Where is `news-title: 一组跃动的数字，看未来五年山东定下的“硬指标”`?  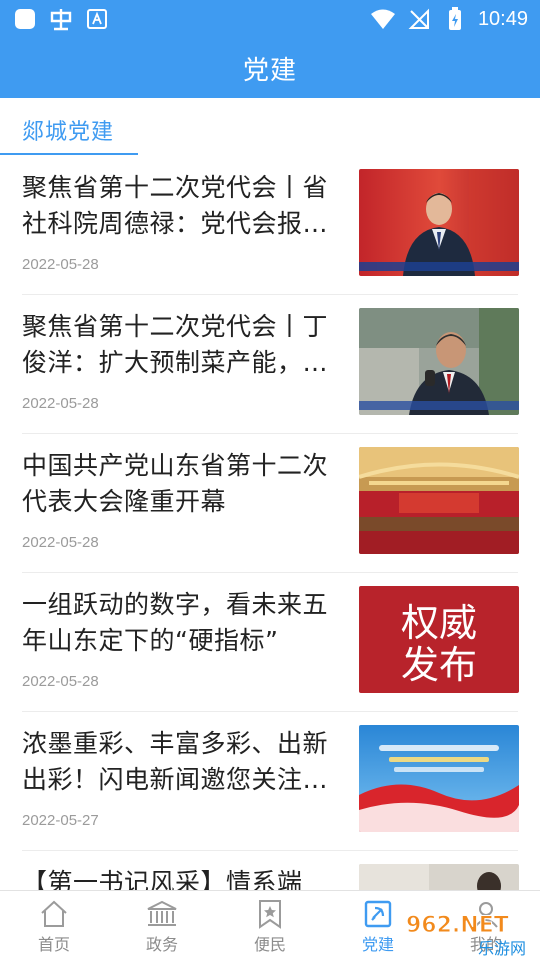 news-title: 一组跃动的数字，看未来五年山东定下的“硬指标” is located at coordinates (181, 623).